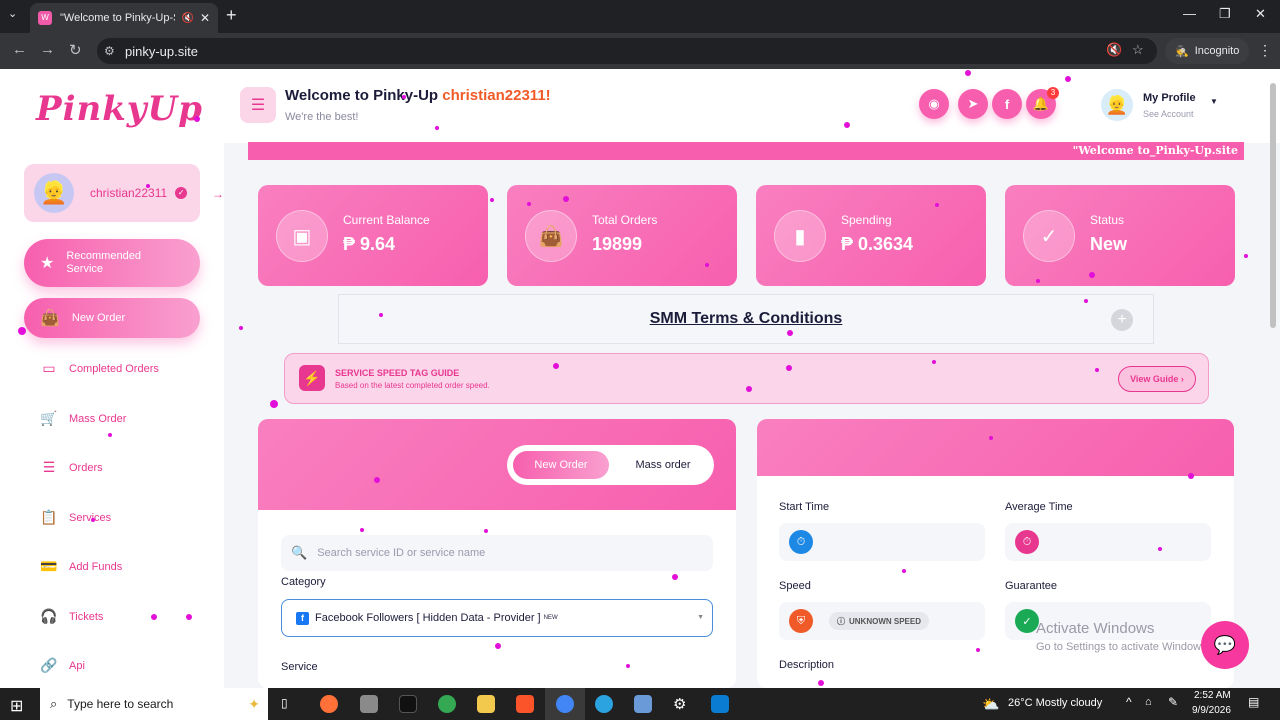 The width and height of the screenshot is (1280, 720). Describe the element at coordinates (47, 49) in the screenshot. I see `forward-icon: →` at that location.